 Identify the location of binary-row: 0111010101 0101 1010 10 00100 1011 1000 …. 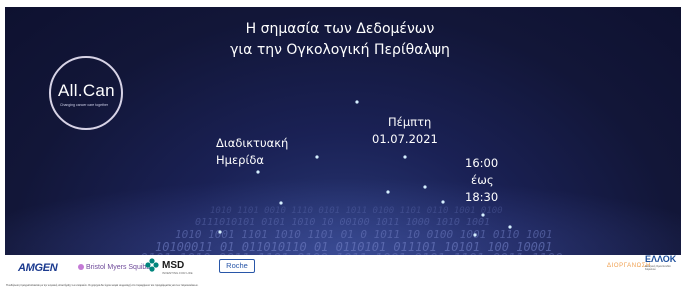
(342, 222).